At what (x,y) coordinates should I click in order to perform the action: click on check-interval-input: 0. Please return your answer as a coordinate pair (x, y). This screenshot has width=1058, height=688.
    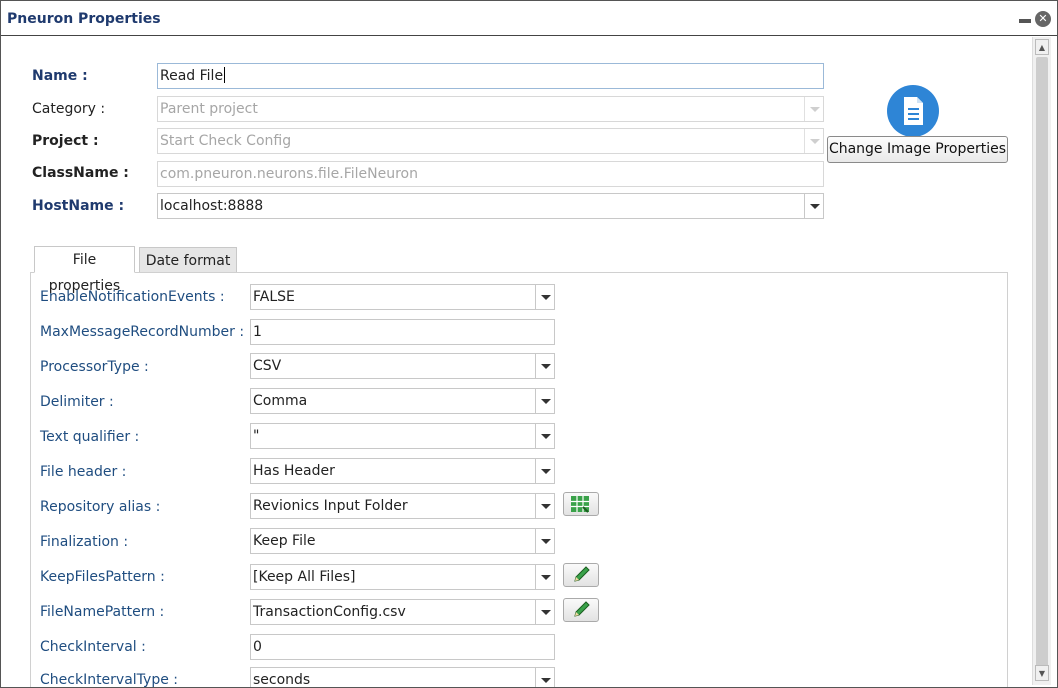
    Looking at the image, I should click on (402, 647).